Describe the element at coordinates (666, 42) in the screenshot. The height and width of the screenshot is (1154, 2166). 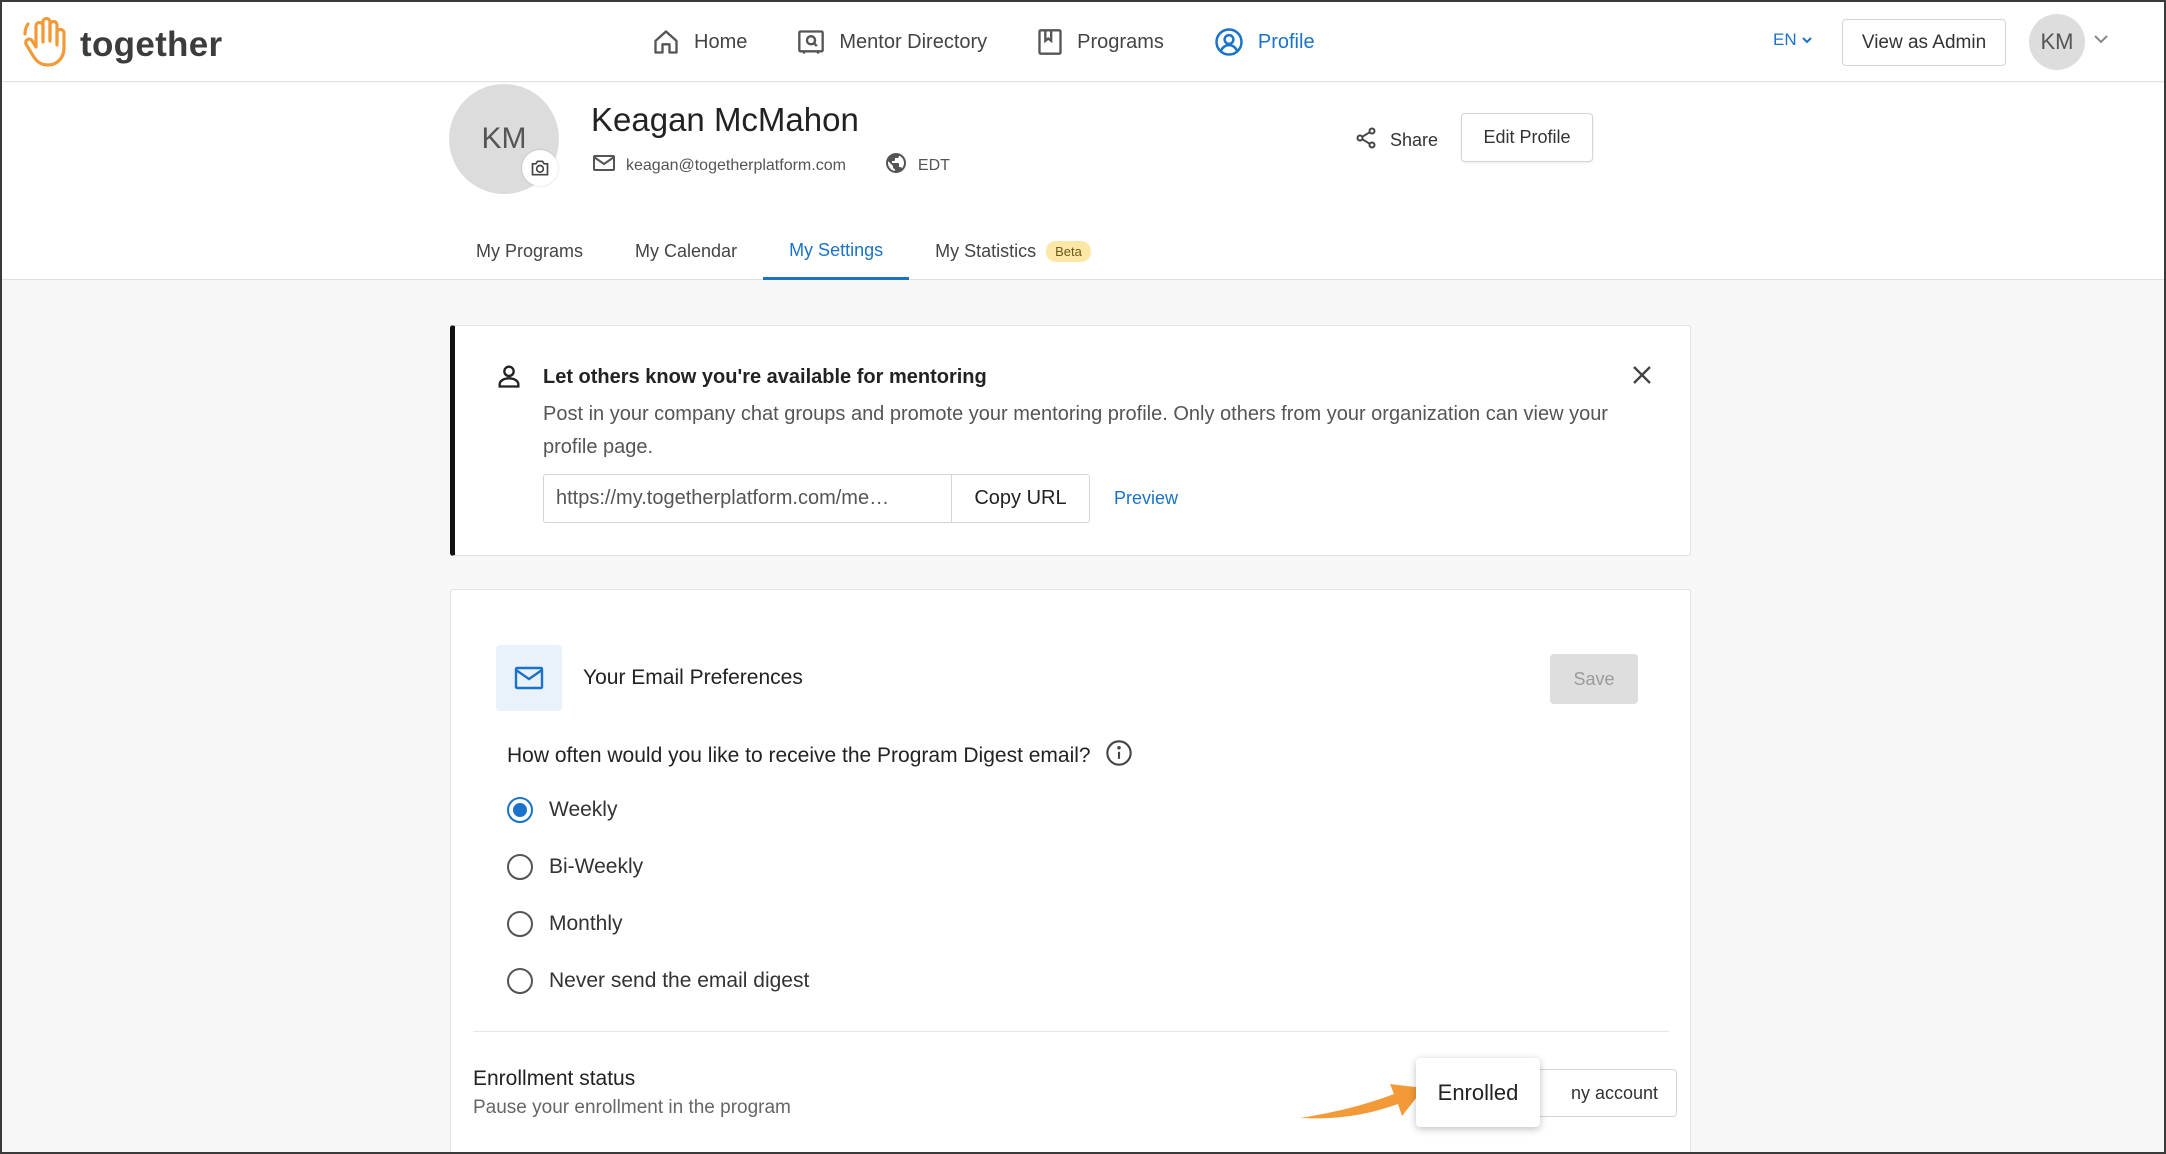
I see `home-icon` at that location.